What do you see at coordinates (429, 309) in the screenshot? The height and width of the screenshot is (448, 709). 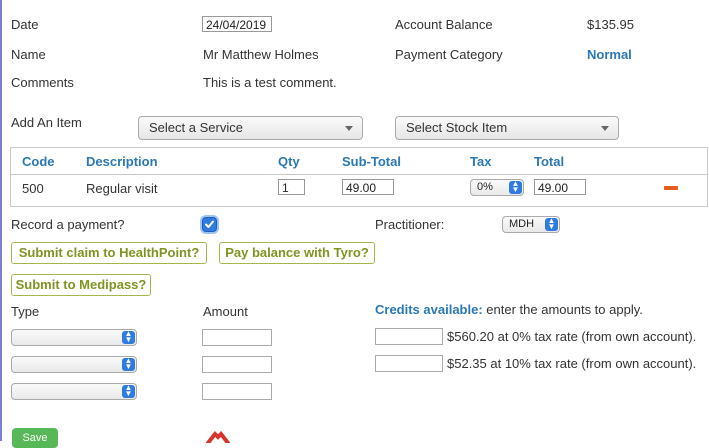 I see `credits-title: Credits available:` at bounding box center [429, 309].